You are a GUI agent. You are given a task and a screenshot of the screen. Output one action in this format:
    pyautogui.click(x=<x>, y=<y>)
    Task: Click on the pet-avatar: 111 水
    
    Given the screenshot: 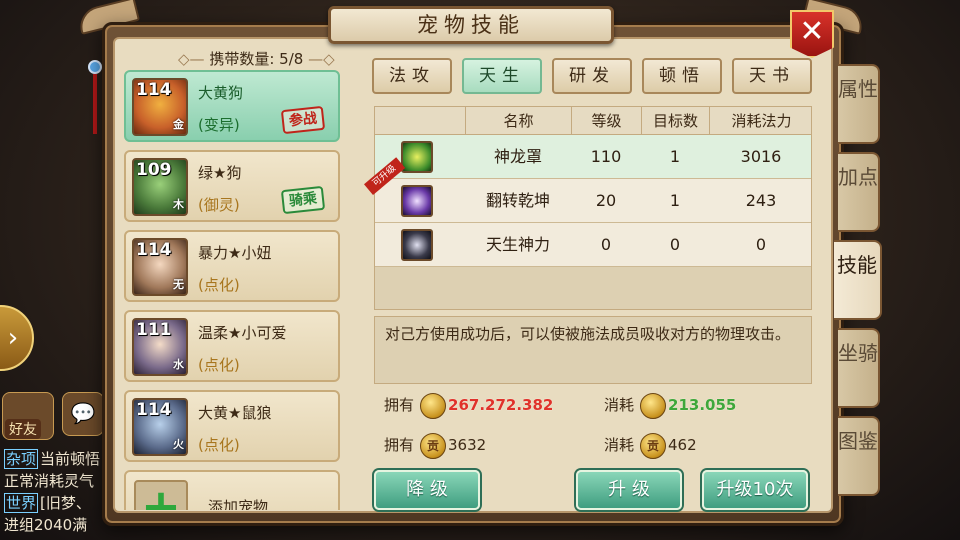 What is the action you would take?
    pyautogui.click(x=160, y=347)
    